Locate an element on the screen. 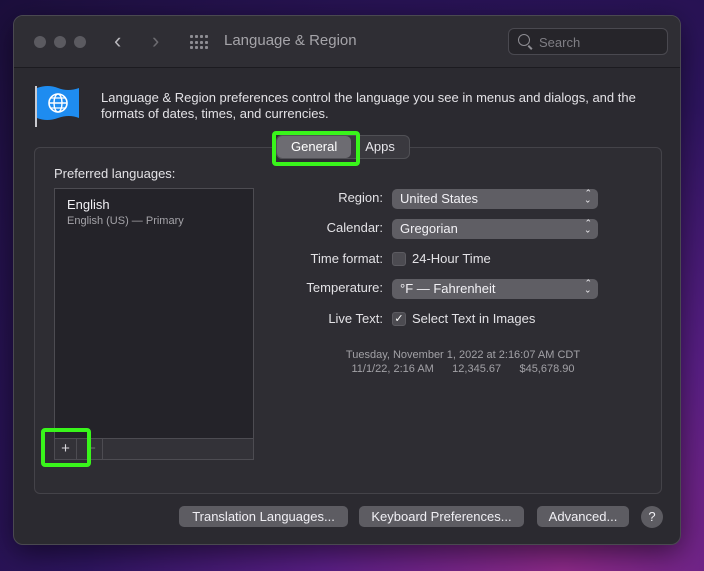  help-button: ? is located at coordinates (652, 517).